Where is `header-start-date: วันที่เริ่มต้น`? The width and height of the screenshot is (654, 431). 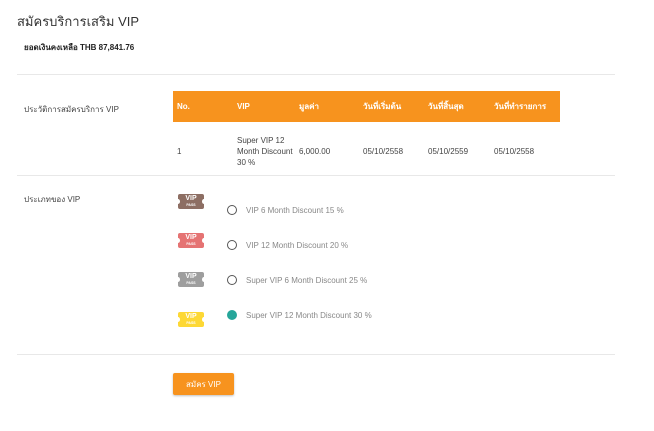
header-start-date: วันที่เริ่มต้น is located at coordinates (382, 106).